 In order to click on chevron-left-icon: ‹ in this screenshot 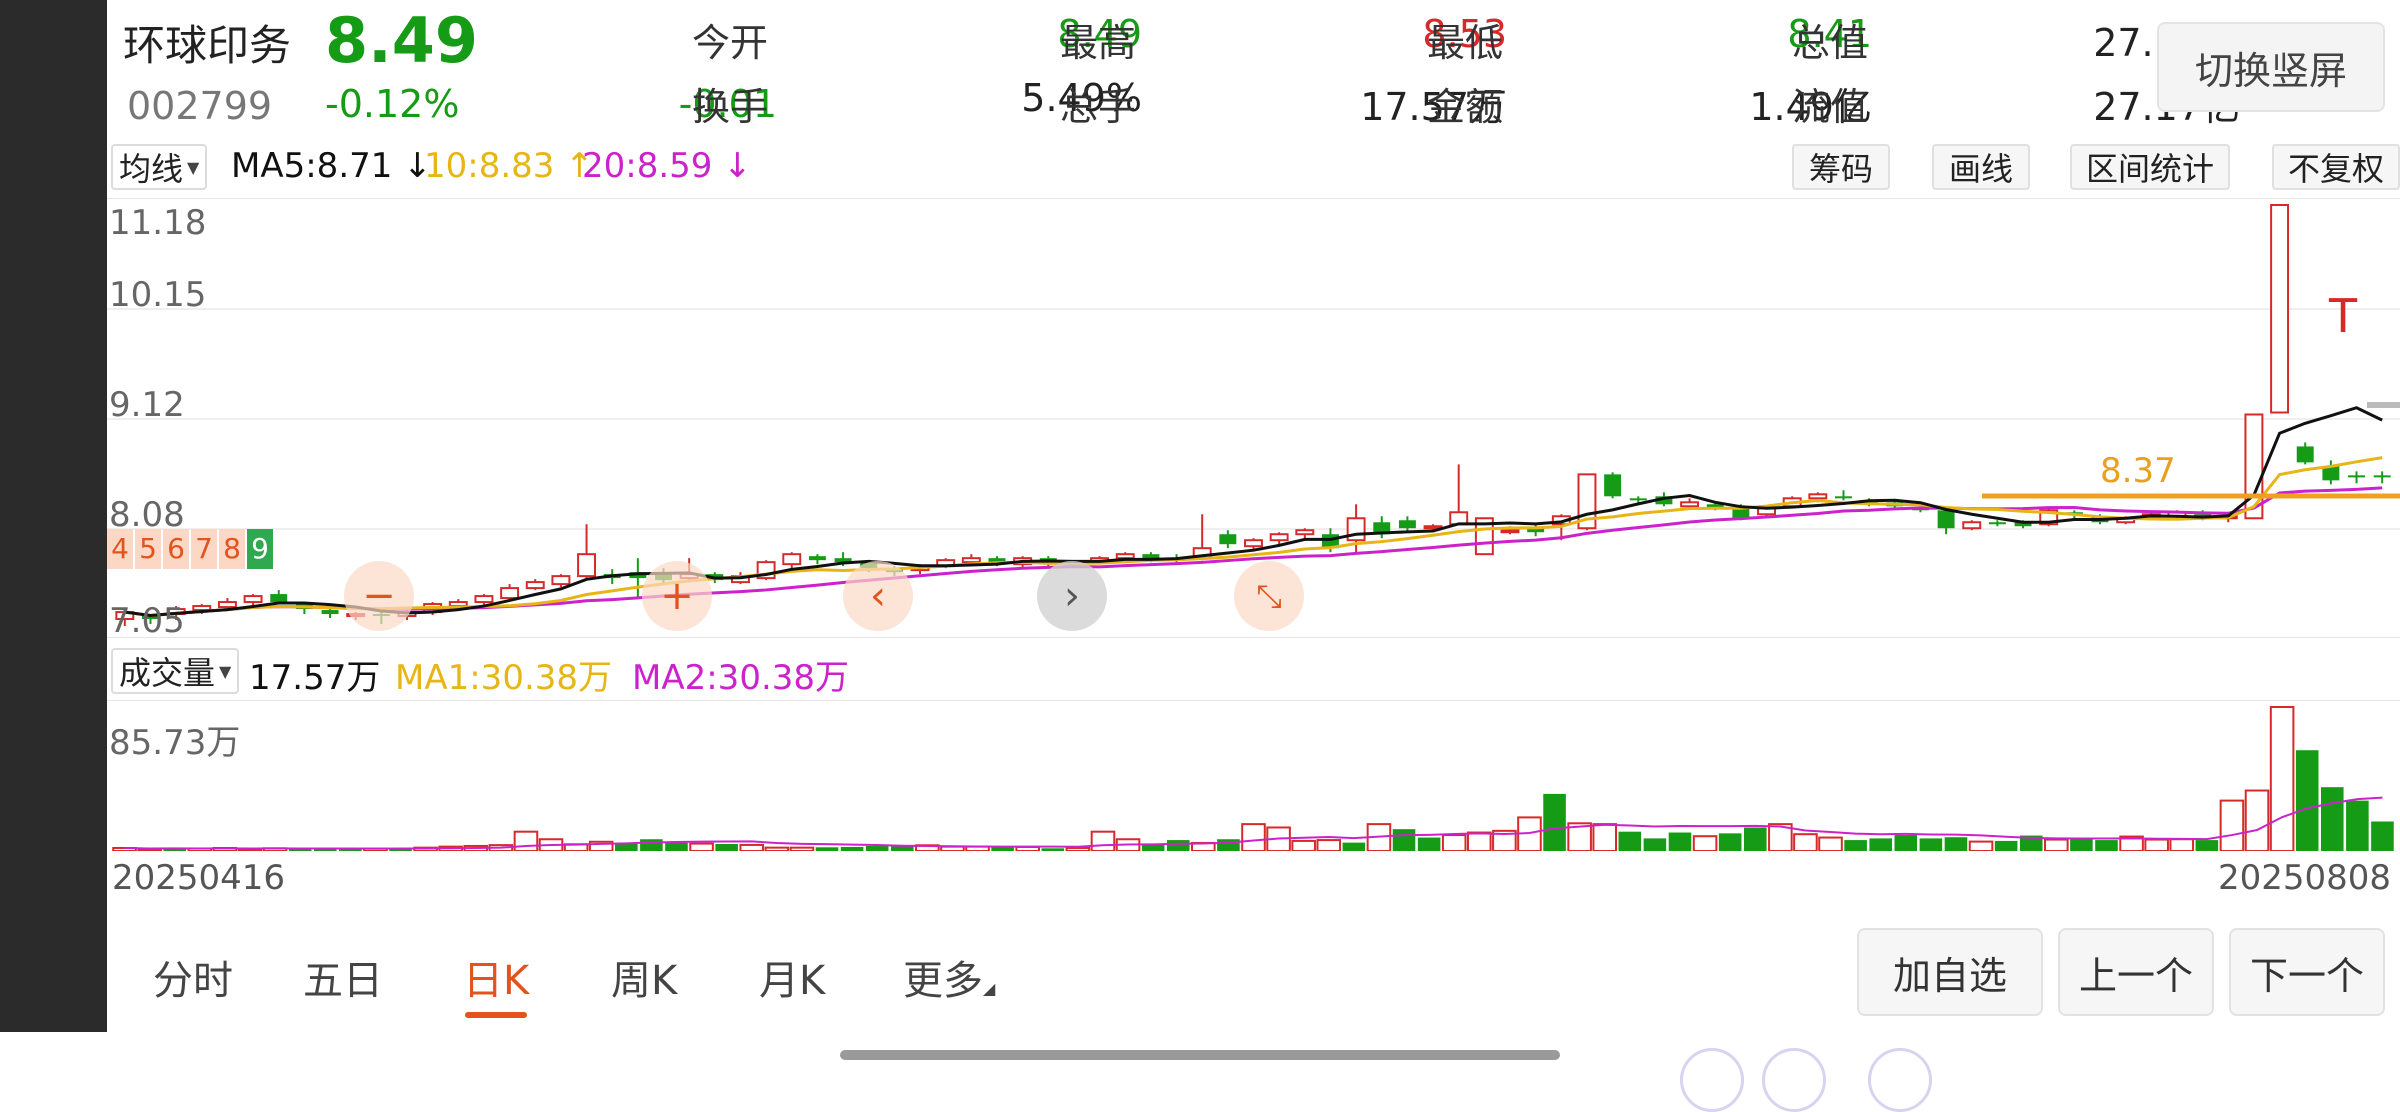, I will do `click(878, 596)`.